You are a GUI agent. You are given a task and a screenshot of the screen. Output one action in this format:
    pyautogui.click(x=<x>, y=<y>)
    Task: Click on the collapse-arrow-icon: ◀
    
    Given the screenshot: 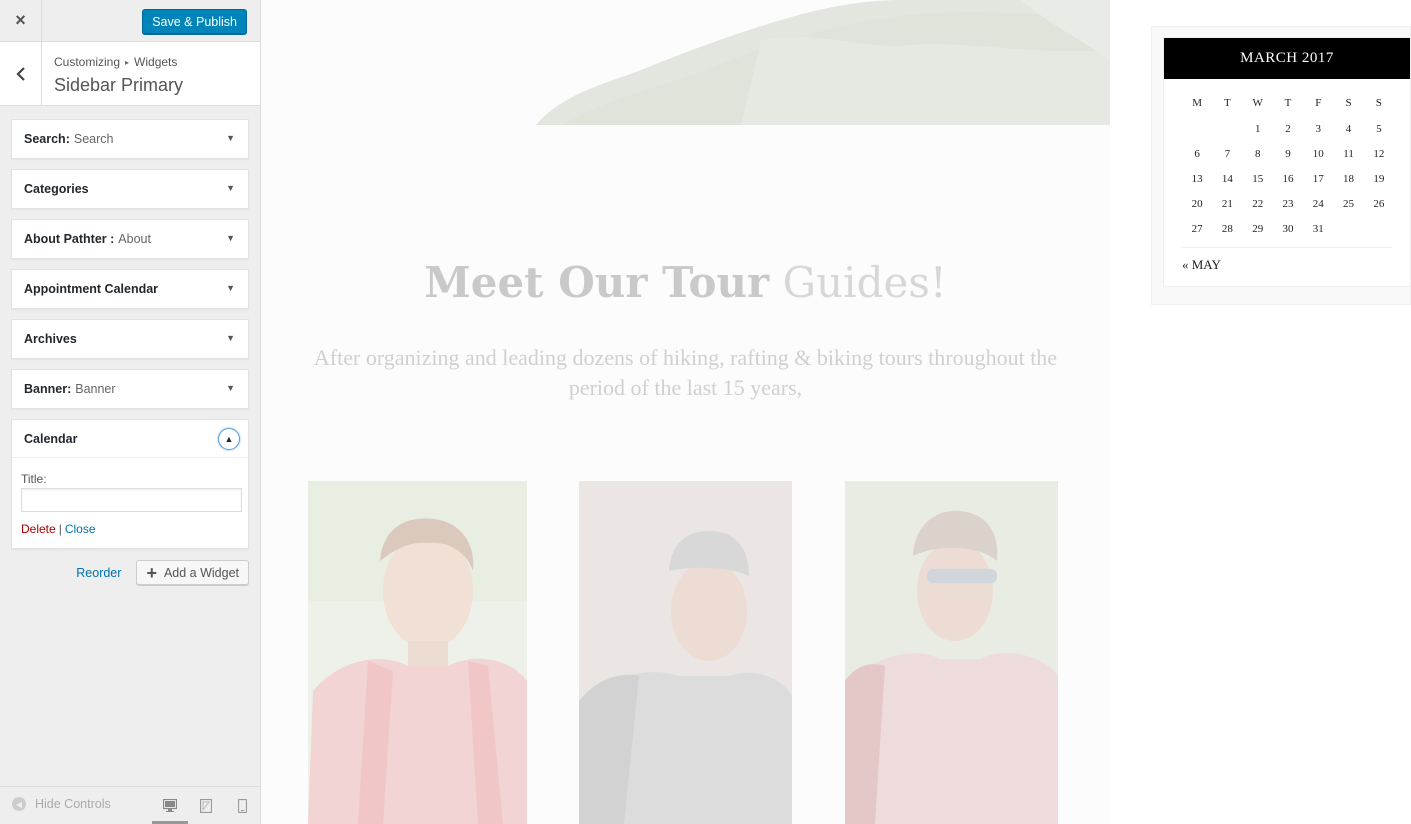 What is the action you would take?
    pyautogui.click(x=19, y=804)
    